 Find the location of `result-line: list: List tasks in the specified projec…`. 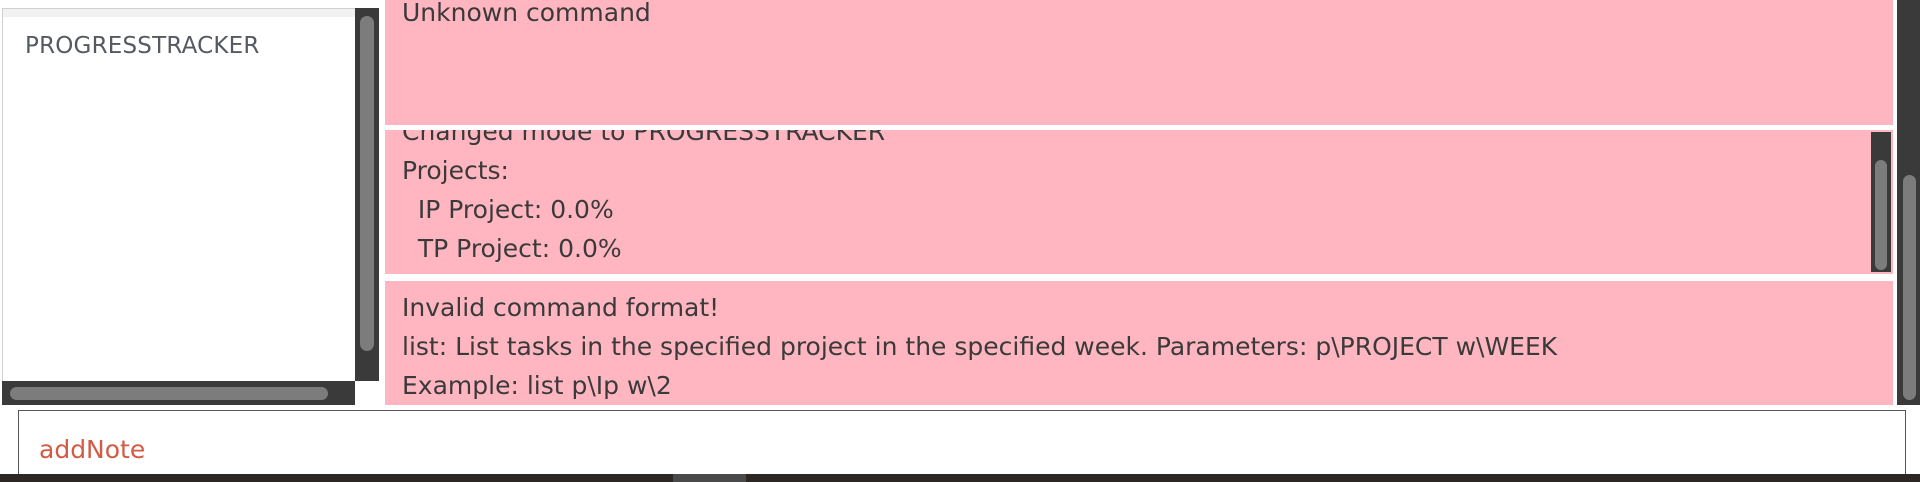

result-line: list: List tasks in the specified projec… is located at coordinates (980, 346).